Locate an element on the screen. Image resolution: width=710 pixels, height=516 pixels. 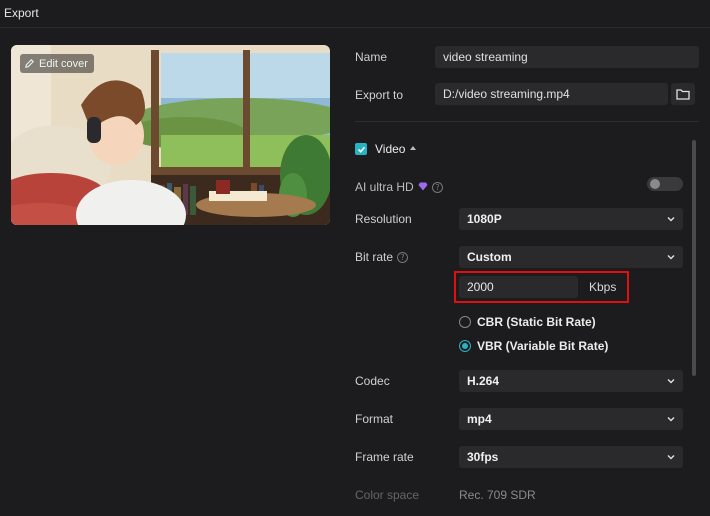
name-input: video streaming is located at coordinates (567, 57).